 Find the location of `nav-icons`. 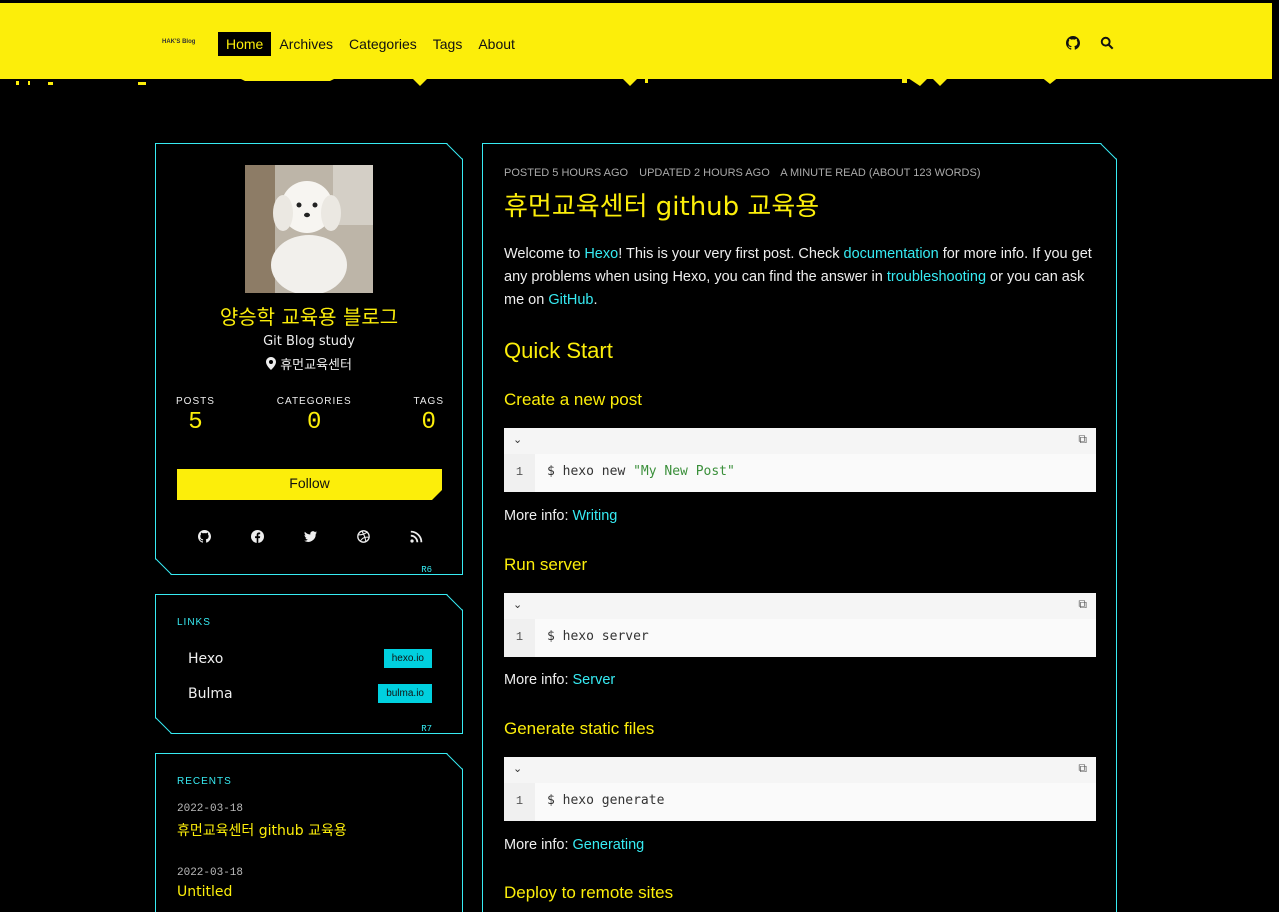

nav-icons is located at coordinates (1091, 44).